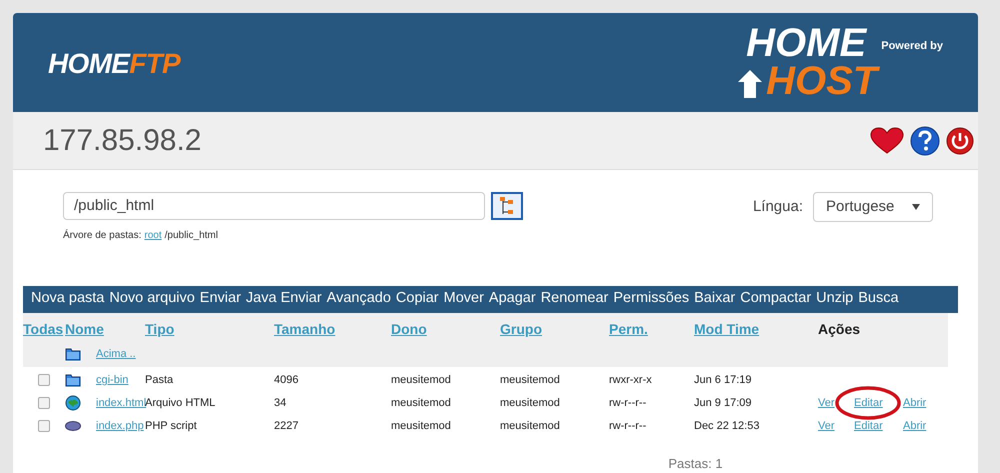 This screenshot has height=473, width=1000. What do you see at coordinates (807, 43) in the screenshot?
I see `brand-text: HOME` at bounding box center [807, 43].